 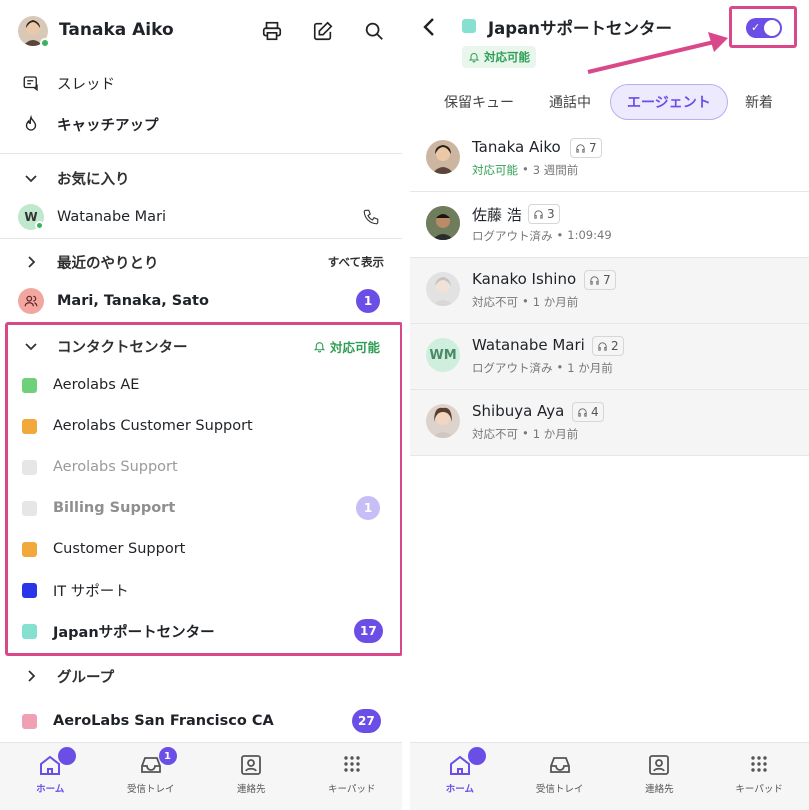 I want to click on print-icon, so click(x=272, y=31).